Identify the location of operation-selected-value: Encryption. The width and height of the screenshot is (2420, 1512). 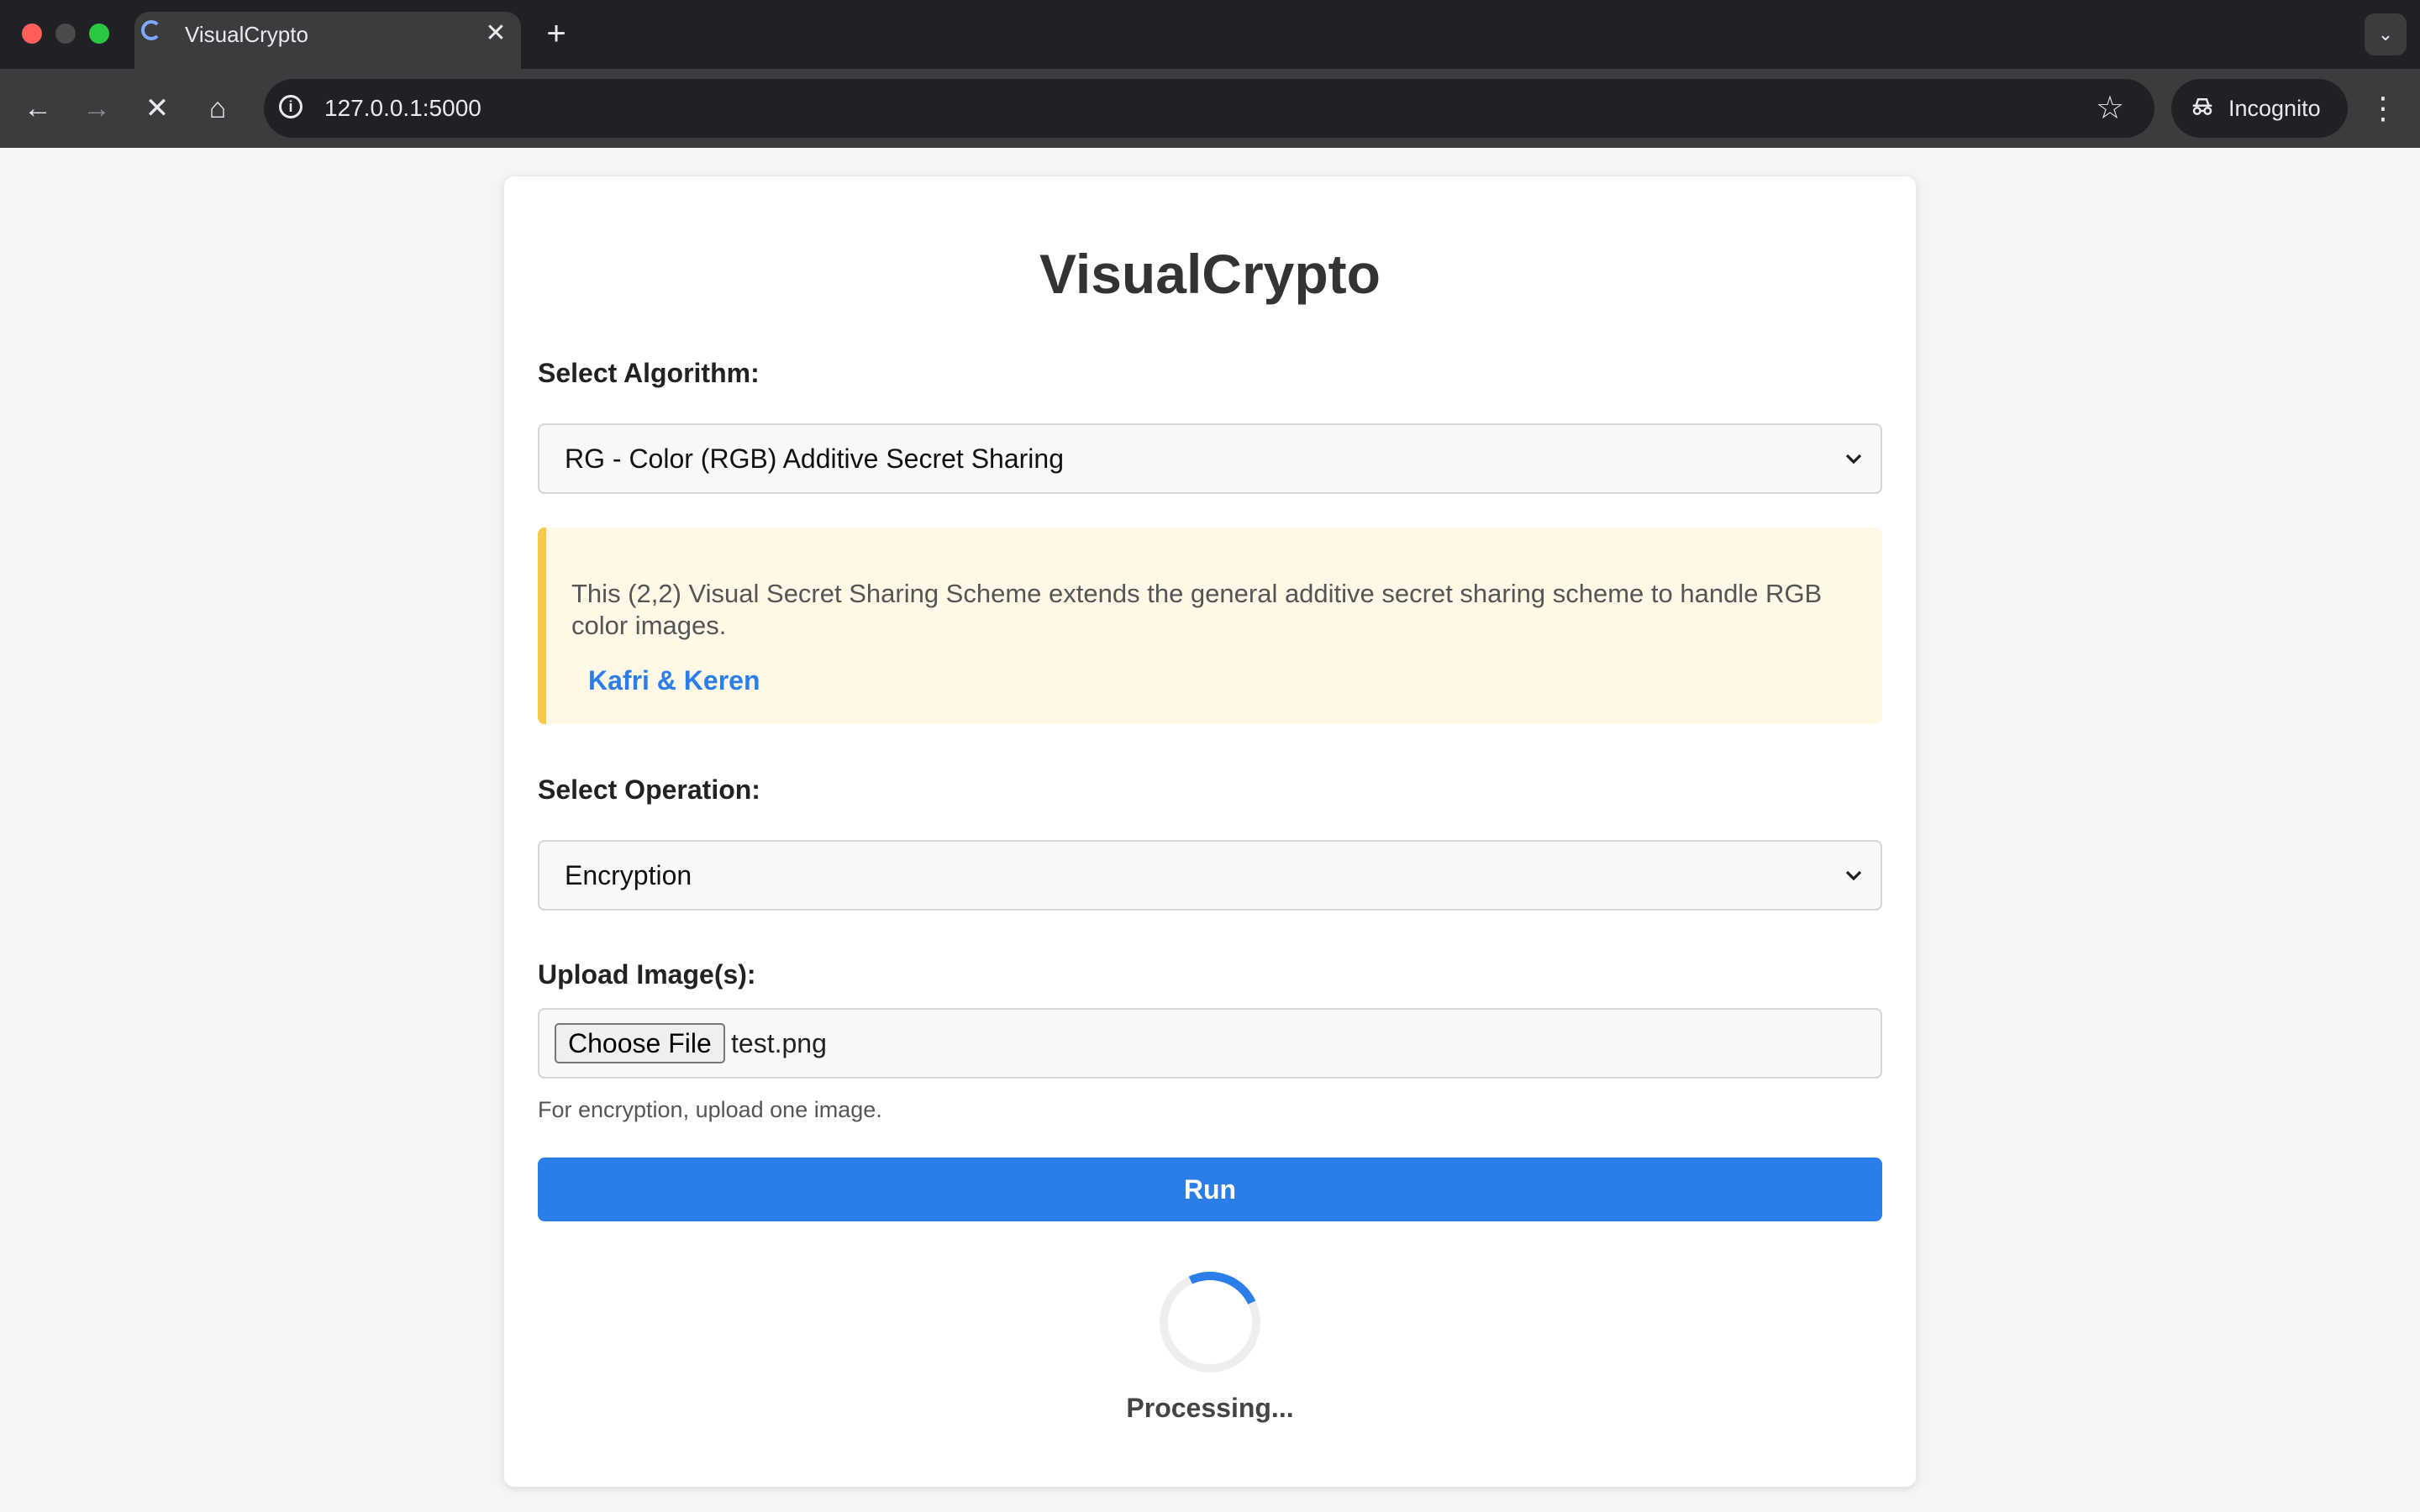
(628, 875).